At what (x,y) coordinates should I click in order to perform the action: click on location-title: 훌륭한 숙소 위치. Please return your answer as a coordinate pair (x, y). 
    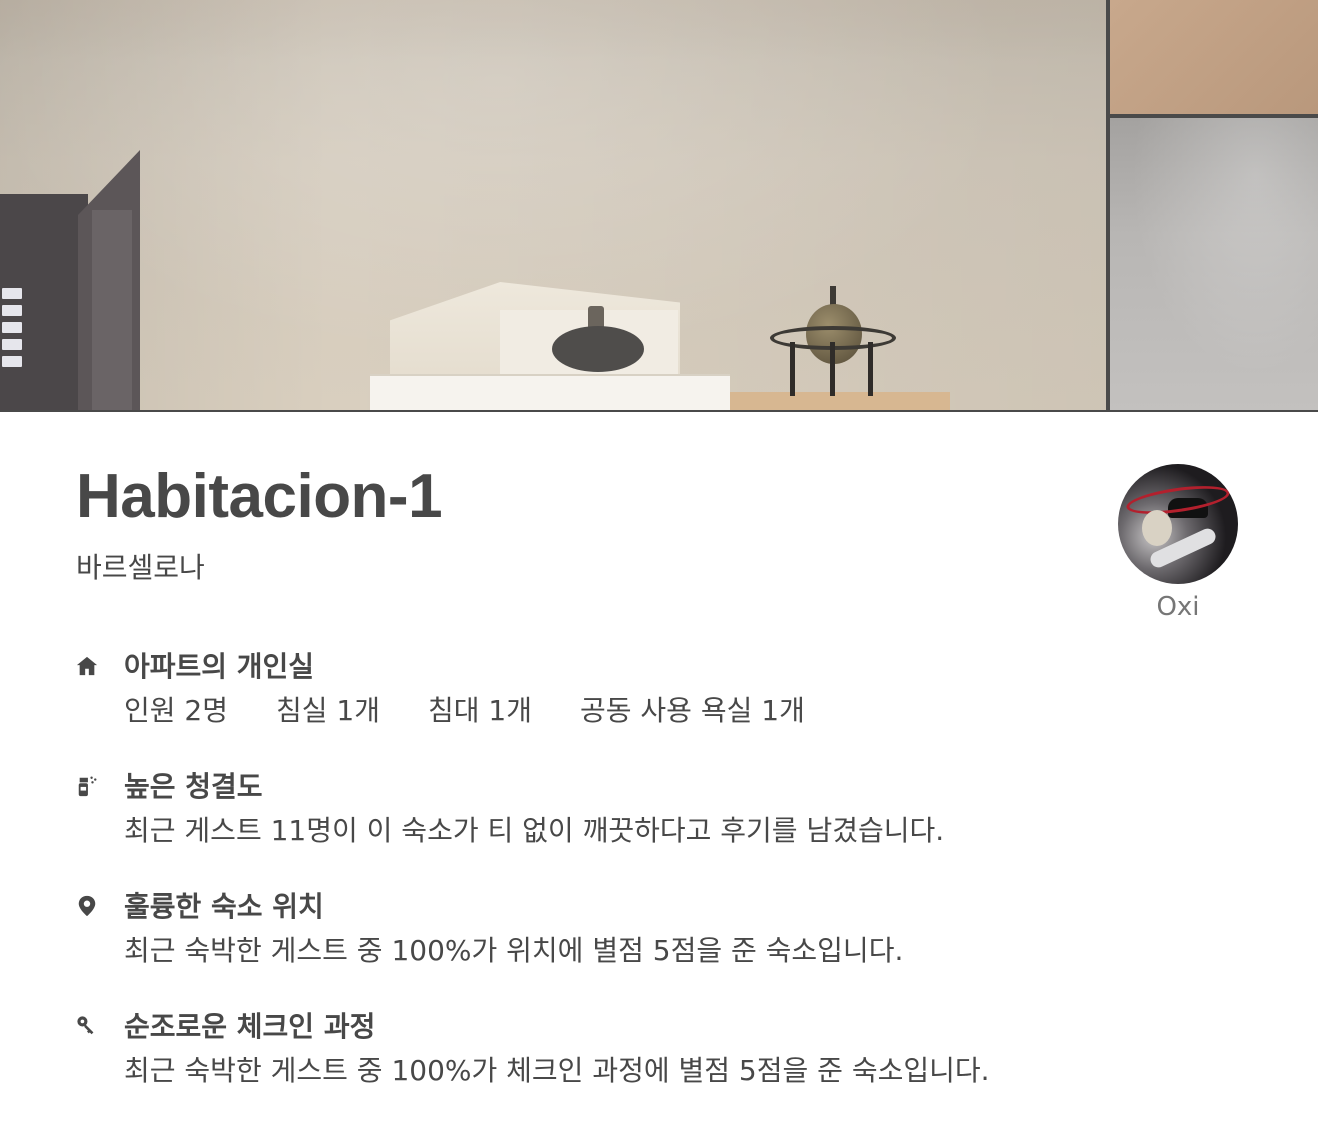
    Looking at the image, I should click on (224, 906).